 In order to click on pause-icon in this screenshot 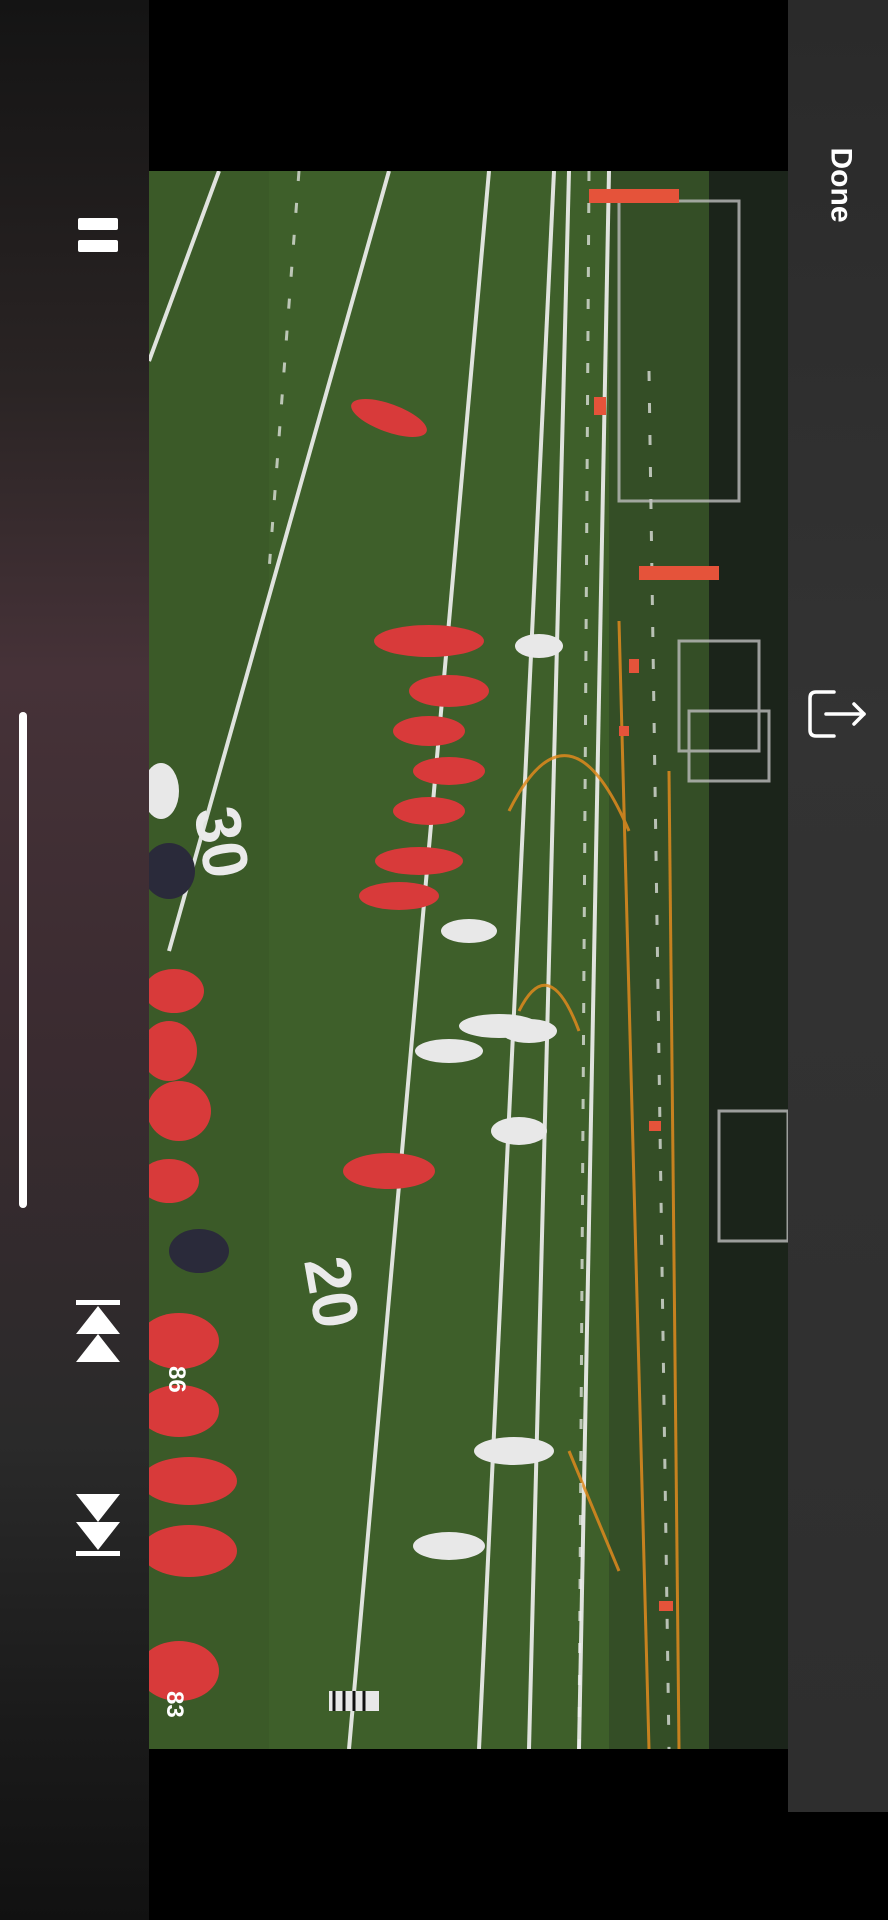, I will do `click(98, 235)`.